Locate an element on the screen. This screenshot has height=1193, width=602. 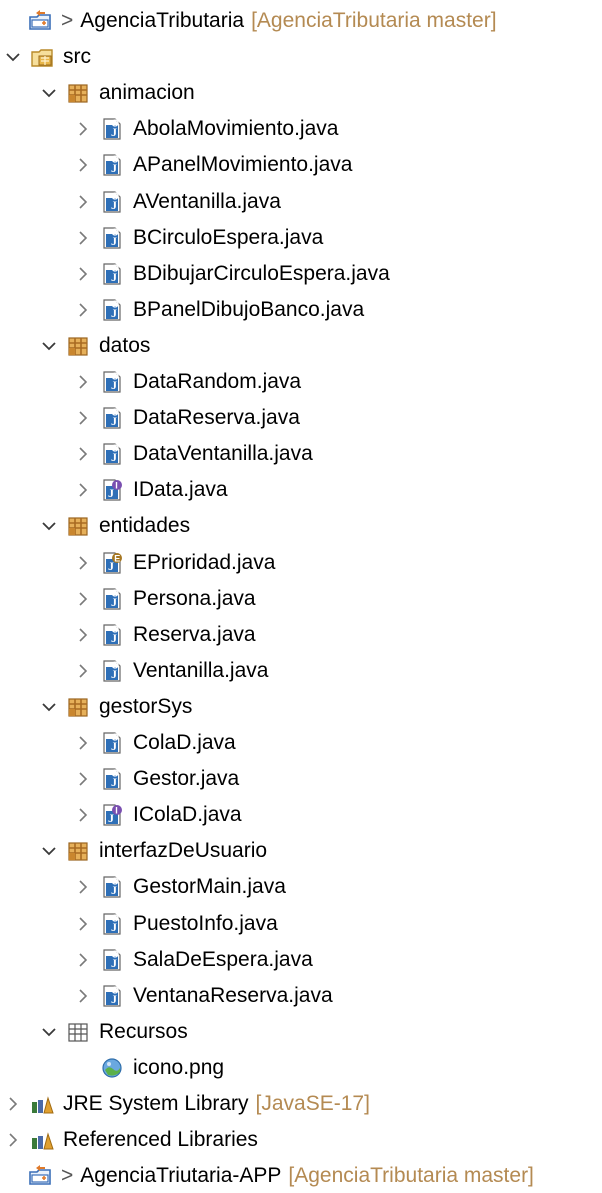
tree-item-file: J I IColaD.java is located at coordinates (301, 815).